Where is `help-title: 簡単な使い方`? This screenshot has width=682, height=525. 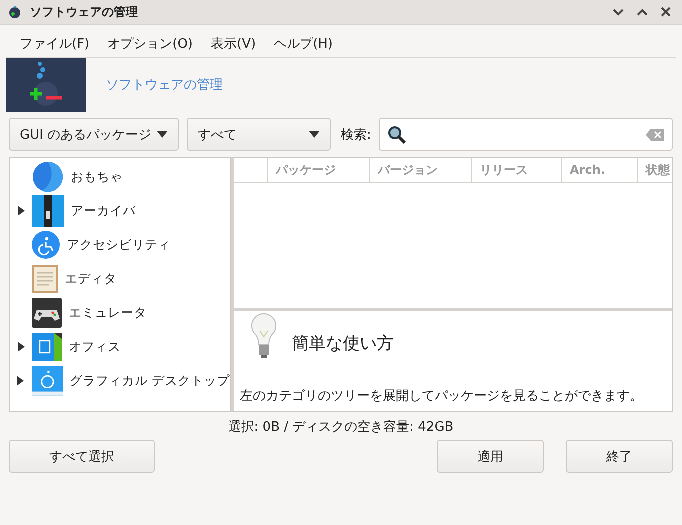
help-title: 簡単な使い方 is located at coordinates (343, 344).